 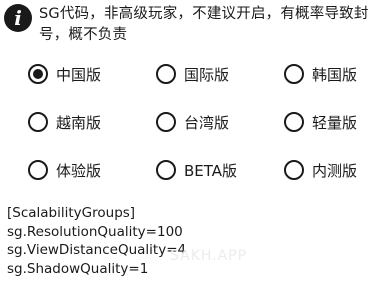 What do you see at coordinates (79, 74) in the screenshot?
I see `option-label: 中国版` at bounding box center [79, 74].